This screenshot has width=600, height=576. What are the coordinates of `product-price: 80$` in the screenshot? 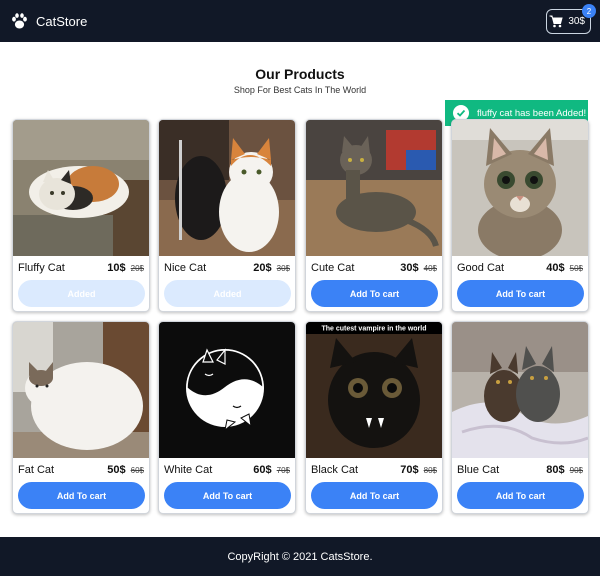 It's located at (555, 470).